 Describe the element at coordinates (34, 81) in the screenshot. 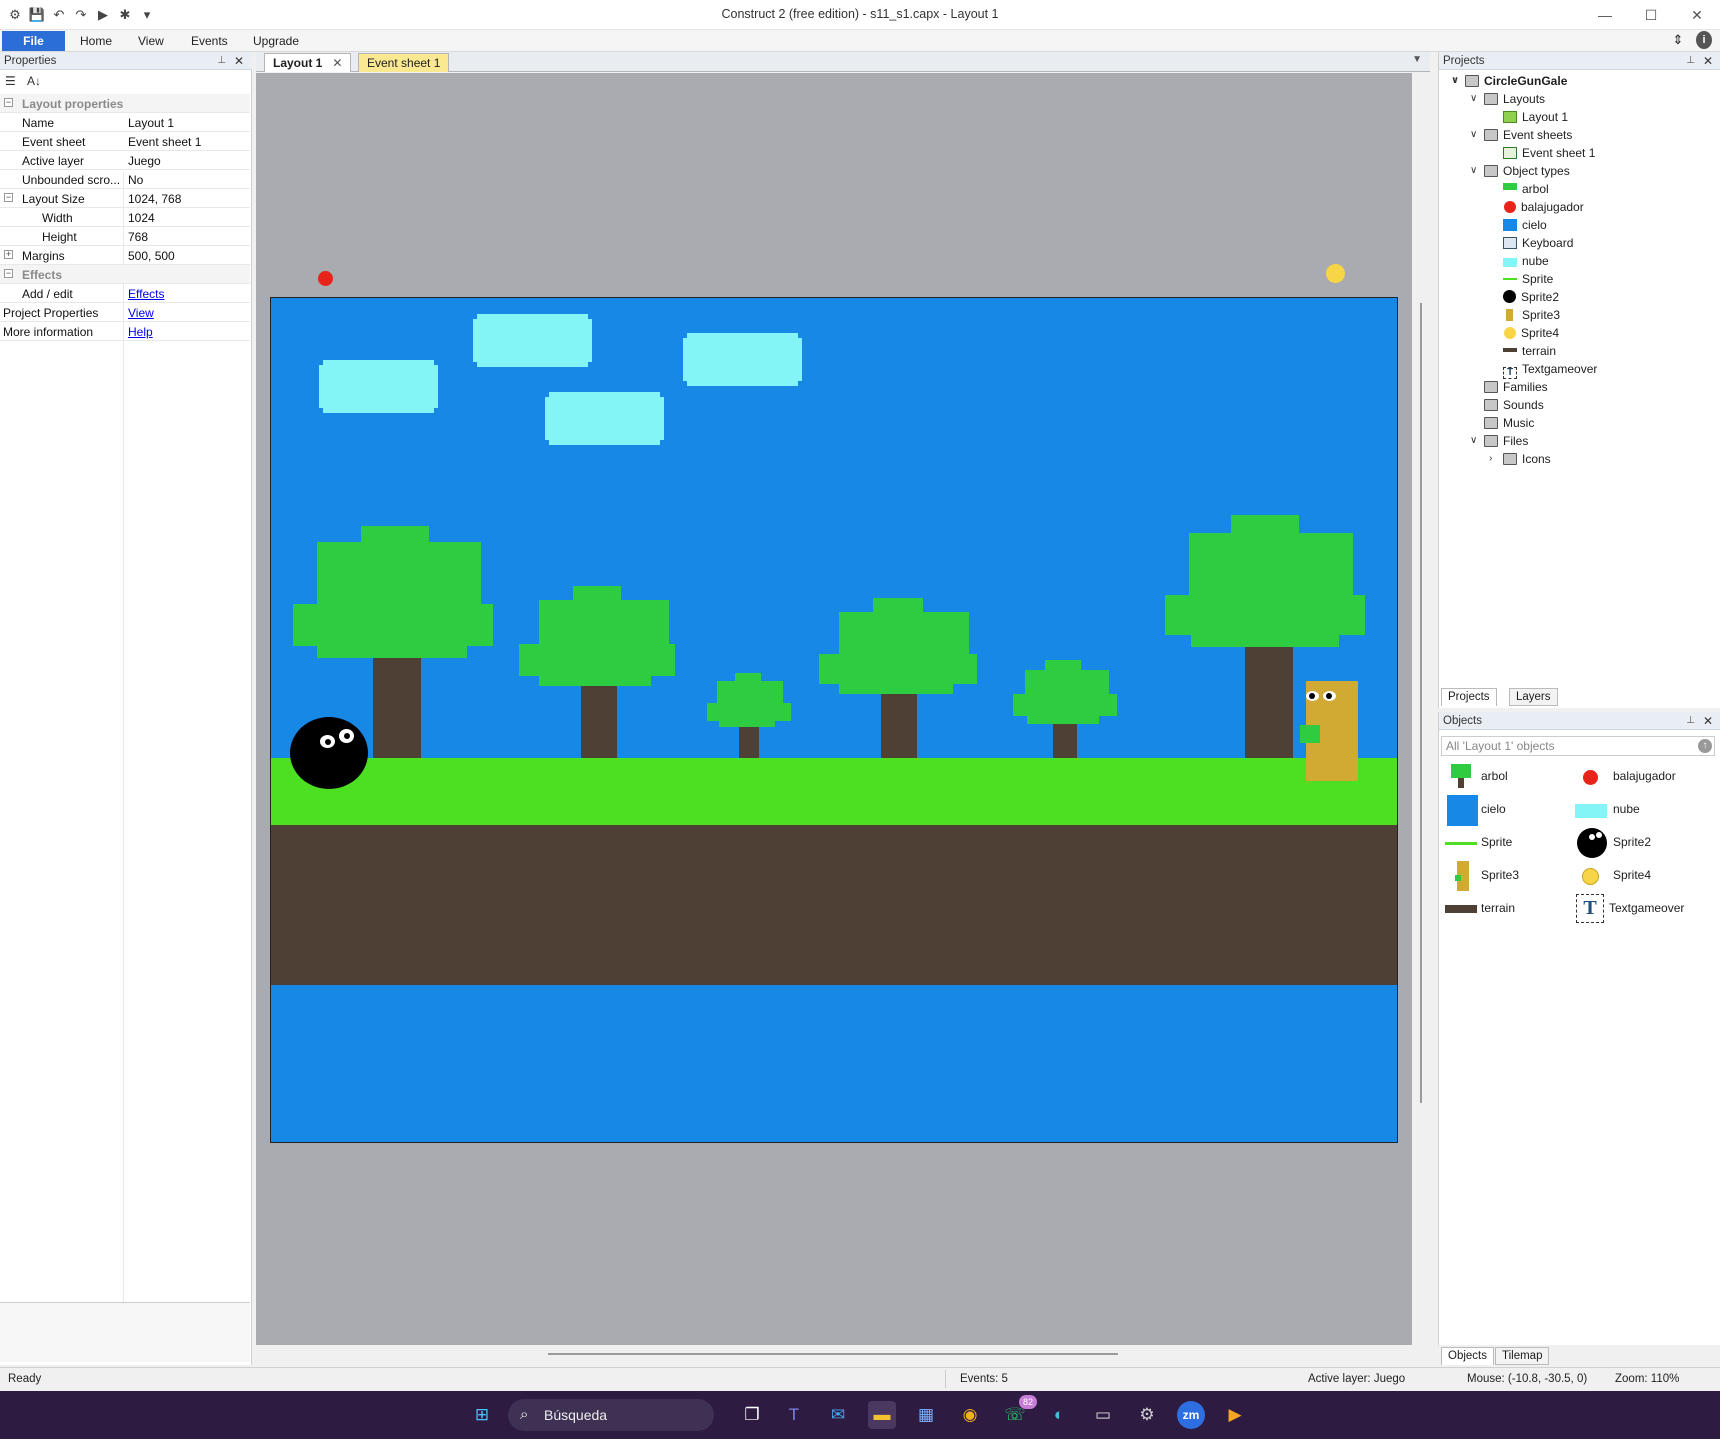

I see `alphabetical-sort-icon: A↓` at that location.